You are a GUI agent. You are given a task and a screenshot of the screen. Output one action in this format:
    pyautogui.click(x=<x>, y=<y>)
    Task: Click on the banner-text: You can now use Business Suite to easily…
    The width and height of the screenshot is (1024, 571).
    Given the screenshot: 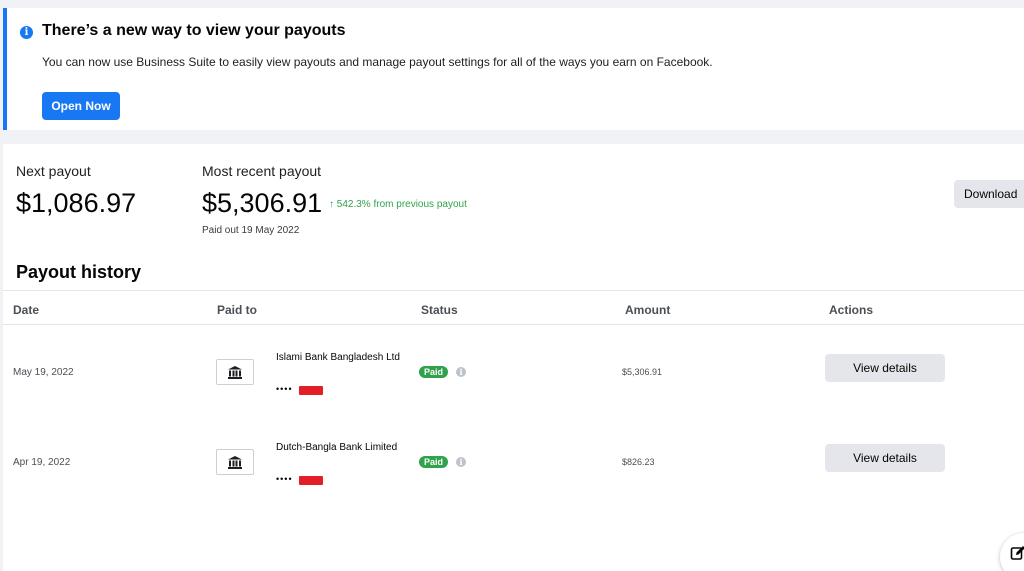 What is the action you would take?
    pyautogui.click(x=377, y=62)
    